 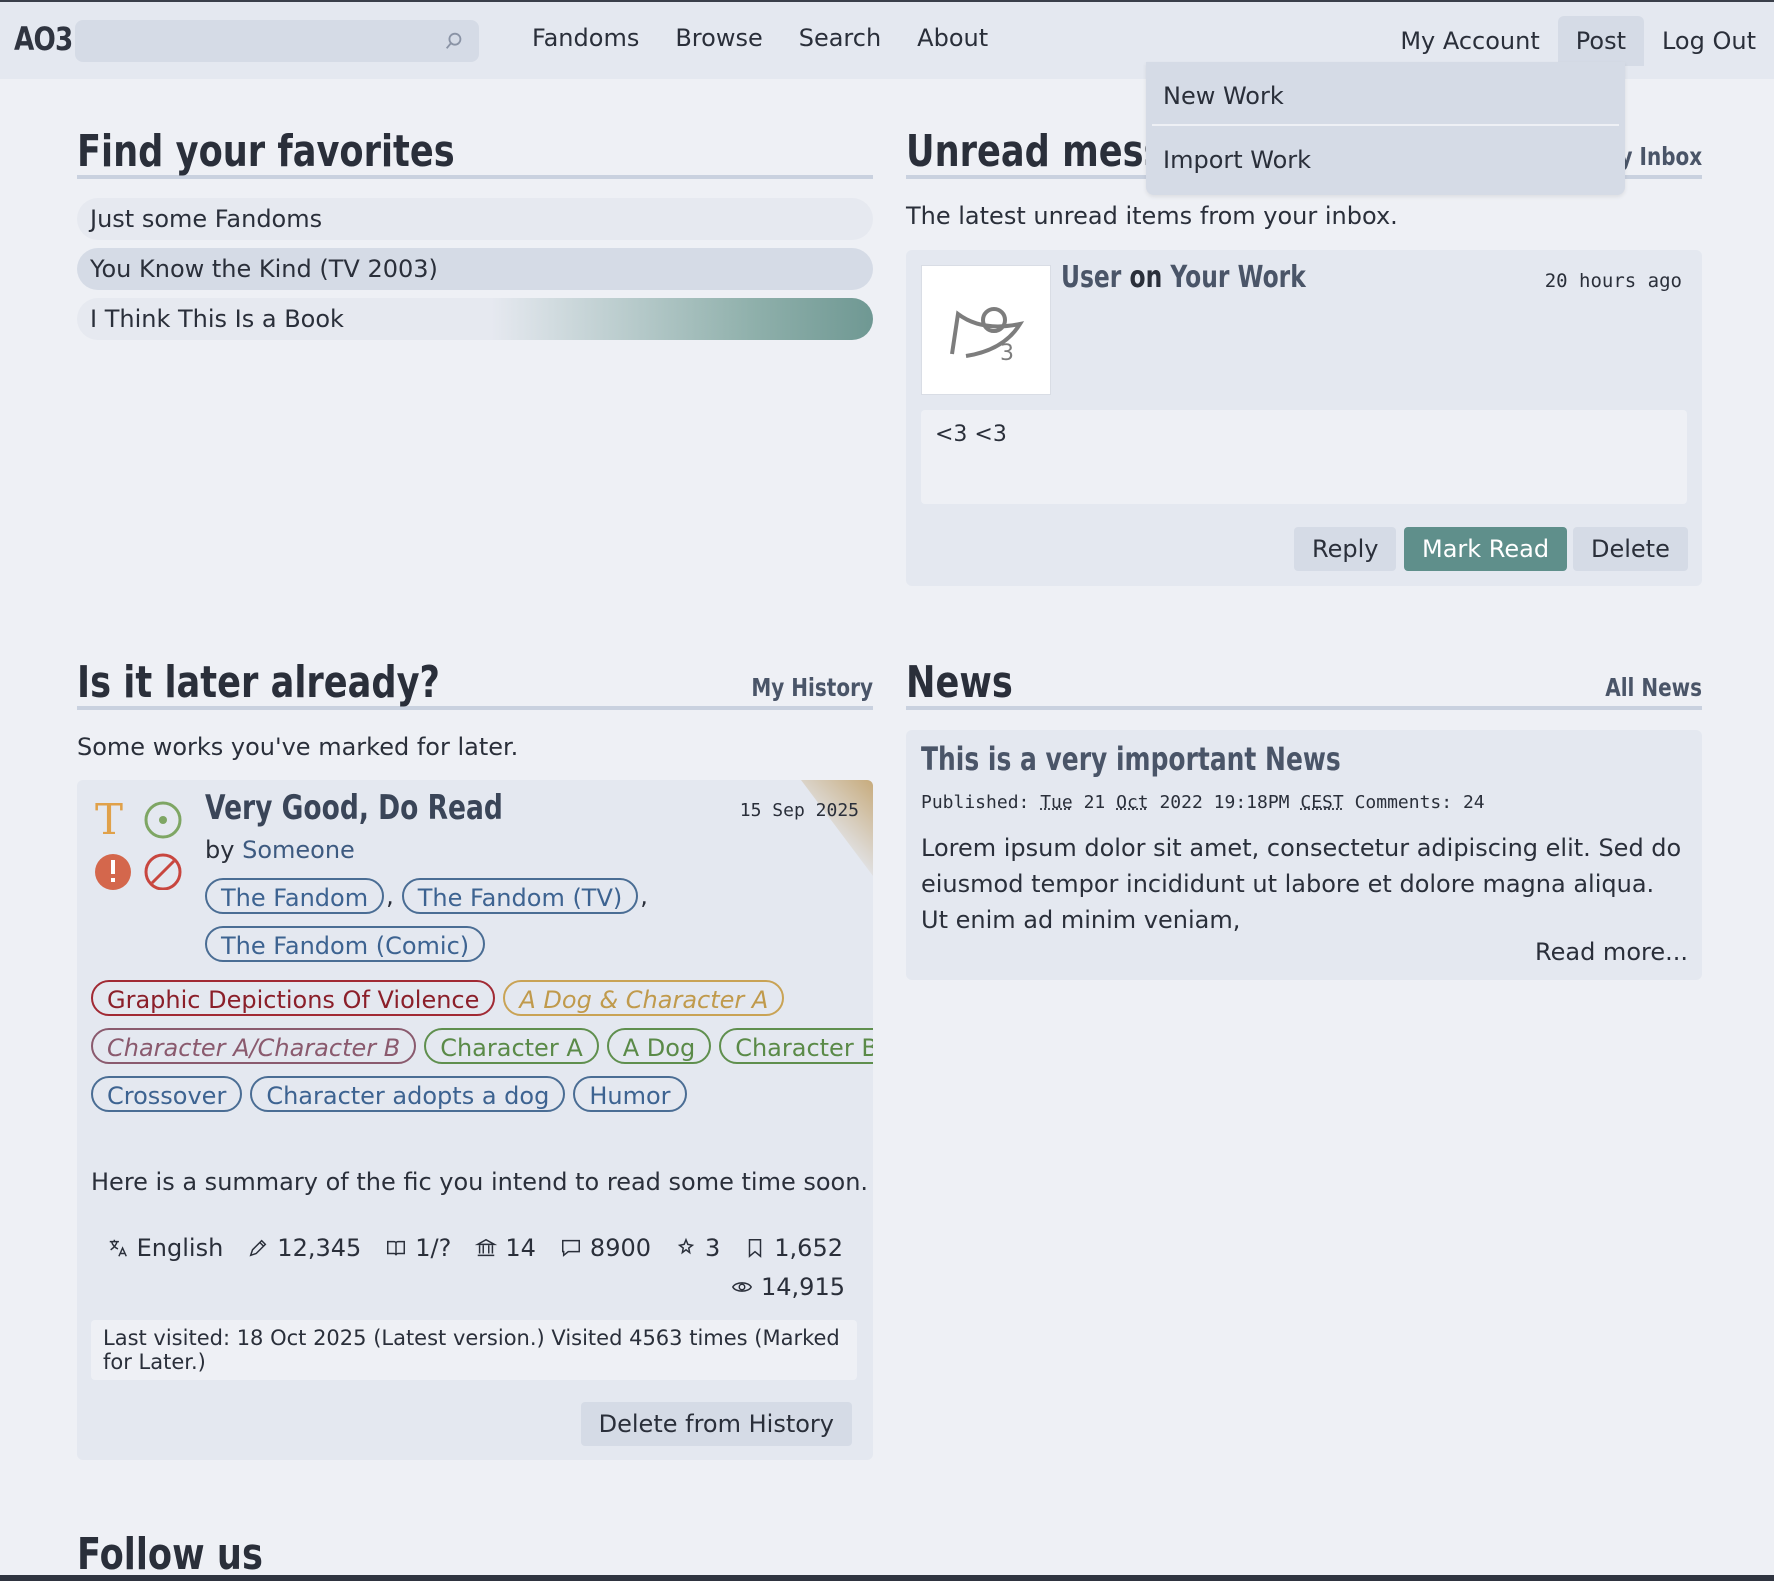 I want to click on work-date: 15 Sep 2025, so click(x=799, y=810).